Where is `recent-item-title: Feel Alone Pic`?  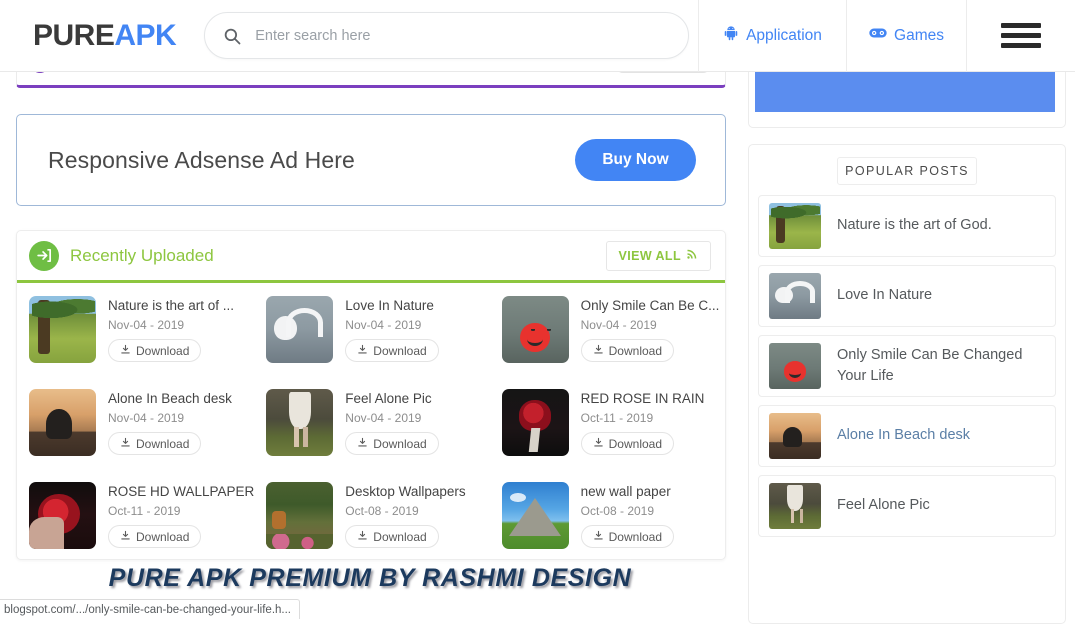 recent-item-title: Feel Alone Pic is located at coordinates (391, 398).